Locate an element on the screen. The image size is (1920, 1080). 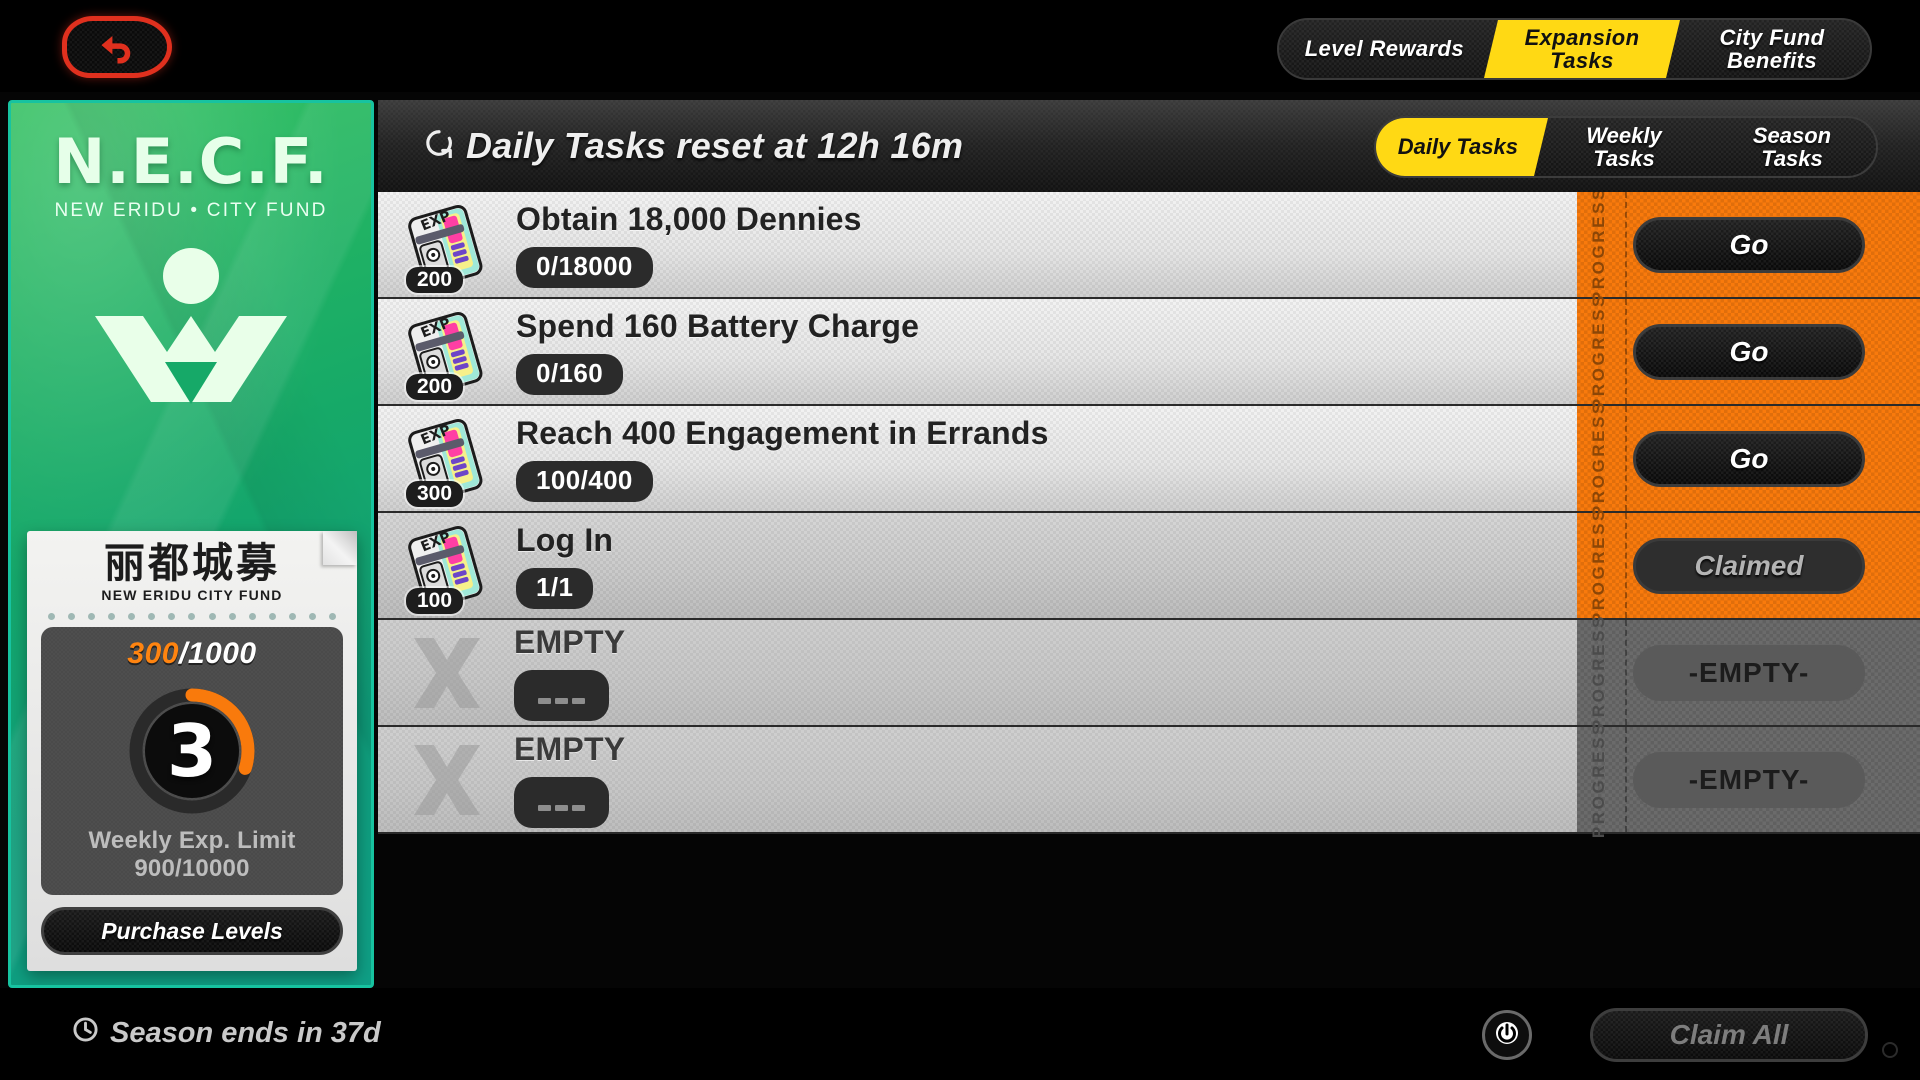
necf-emblem-icon is located at coordinates (191, 334).